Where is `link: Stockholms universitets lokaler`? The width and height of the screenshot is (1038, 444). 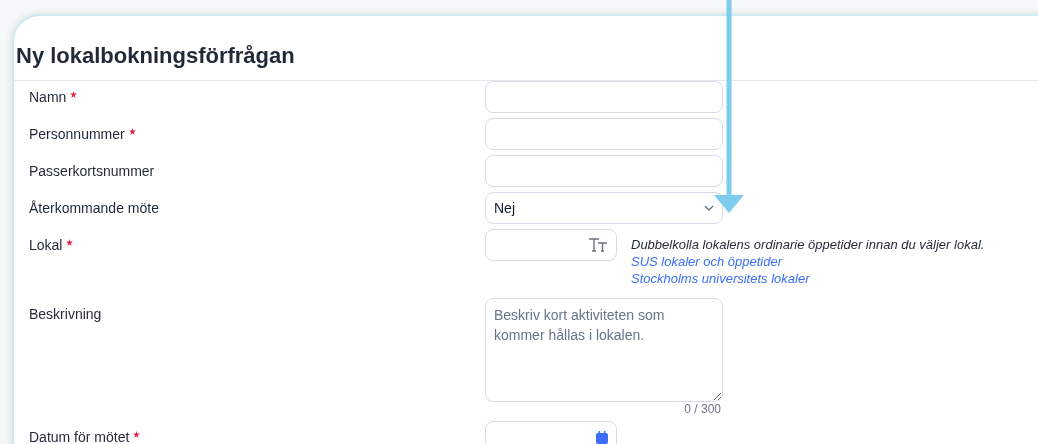 link: Stockholms universitets lokaler is located at coordinates (808, 278).